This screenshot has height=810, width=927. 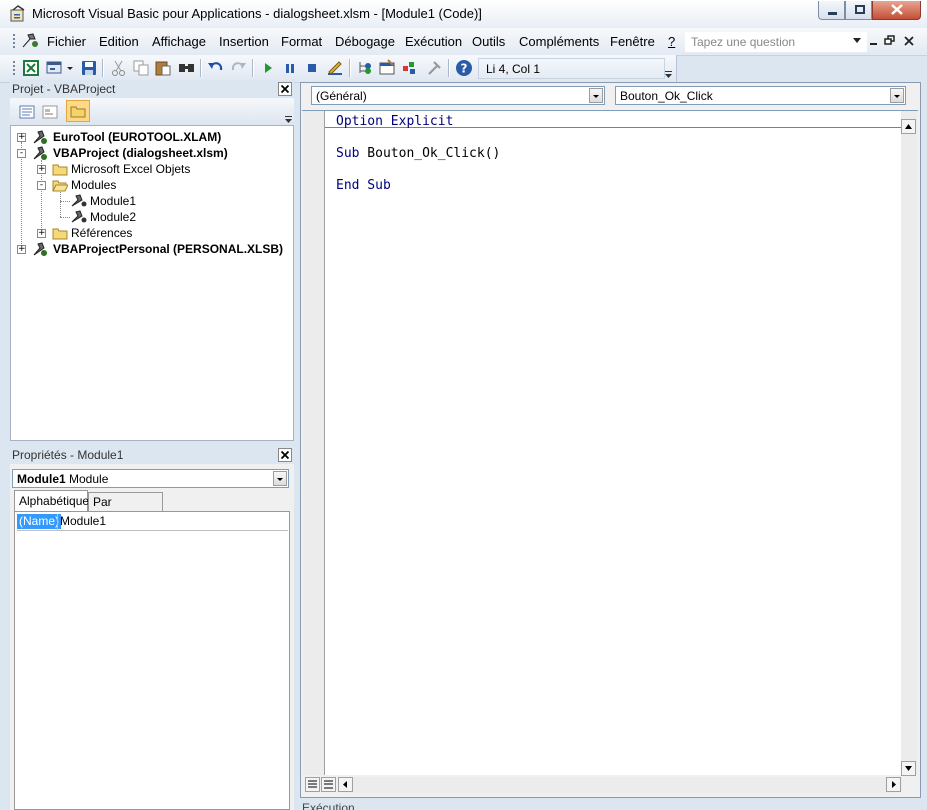 I want to click on insert-userform-icon, so click(x=55, y=68).